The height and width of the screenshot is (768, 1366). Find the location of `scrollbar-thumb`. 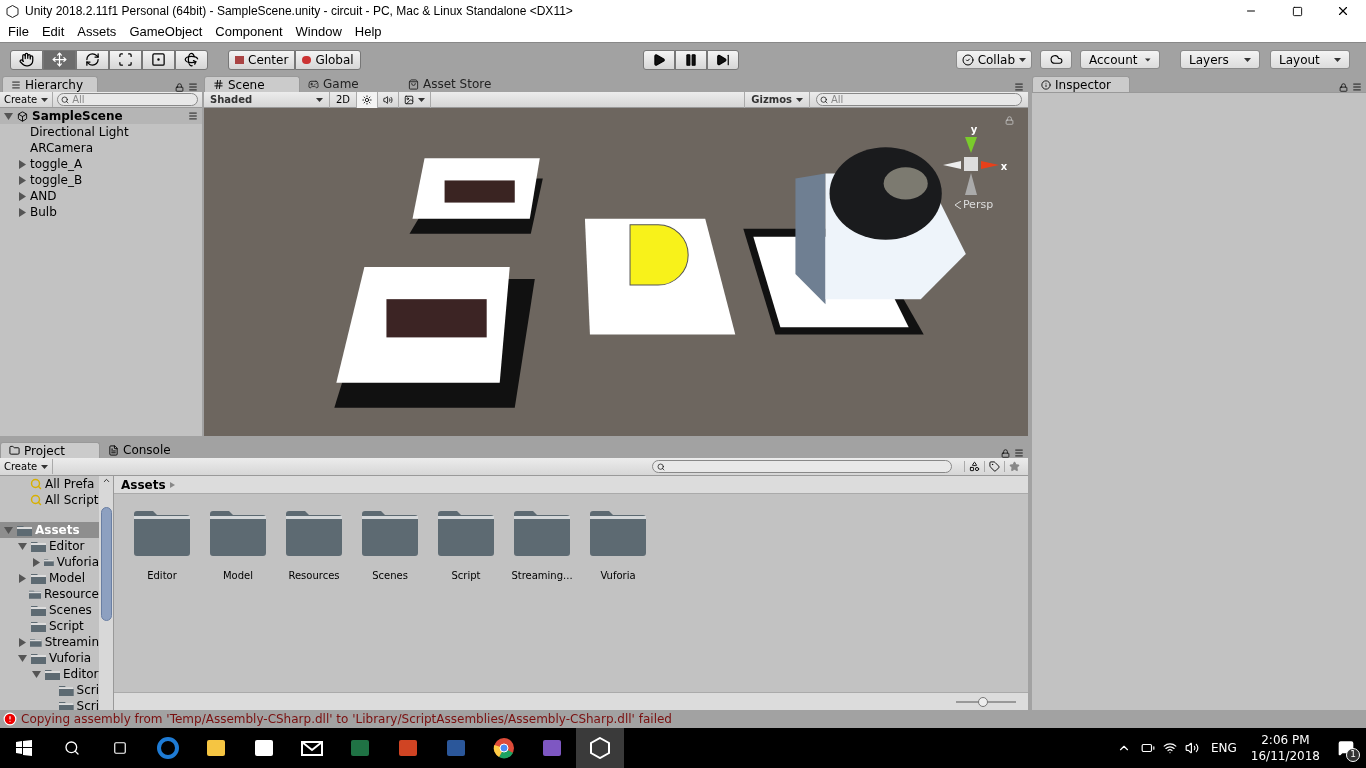

scrollbar-thumb is located at coordinates (106, 564).